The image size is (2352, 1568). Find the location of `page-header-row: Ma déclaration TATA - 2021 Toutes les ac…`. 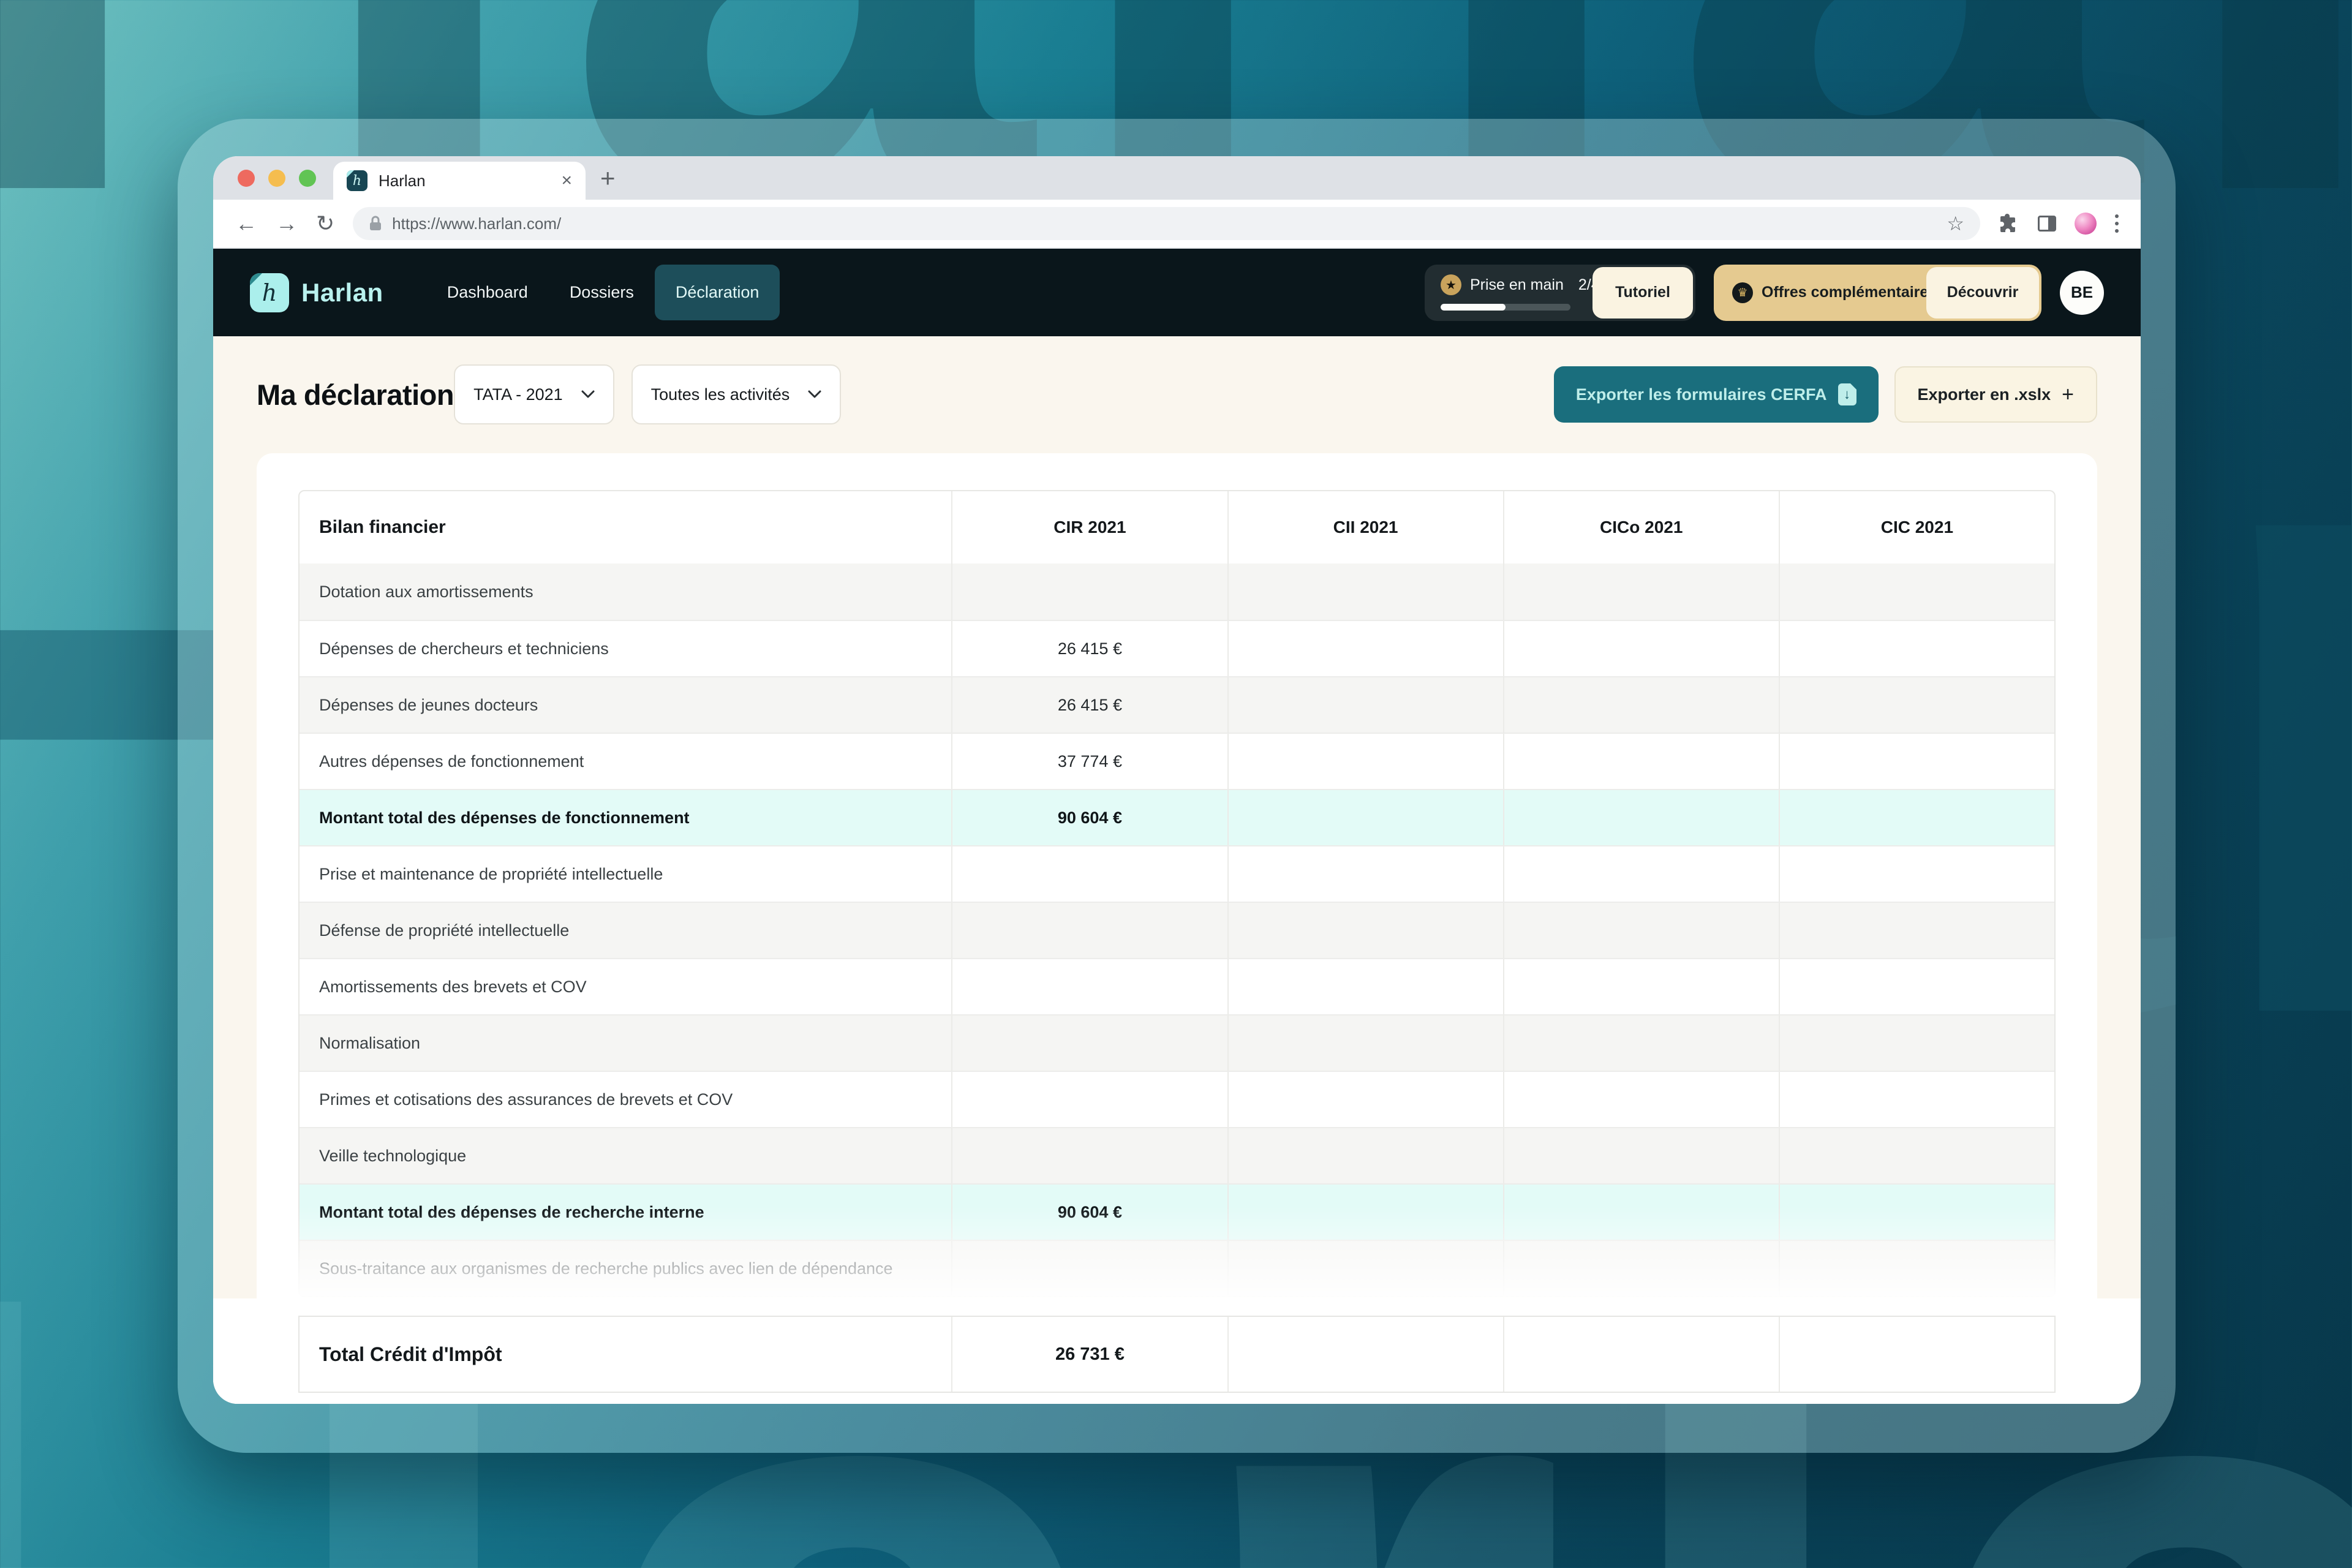

page-header-row: Ma déclaration TATA - 2021 Toutes les ac… is located at coordinates (1177, 394).